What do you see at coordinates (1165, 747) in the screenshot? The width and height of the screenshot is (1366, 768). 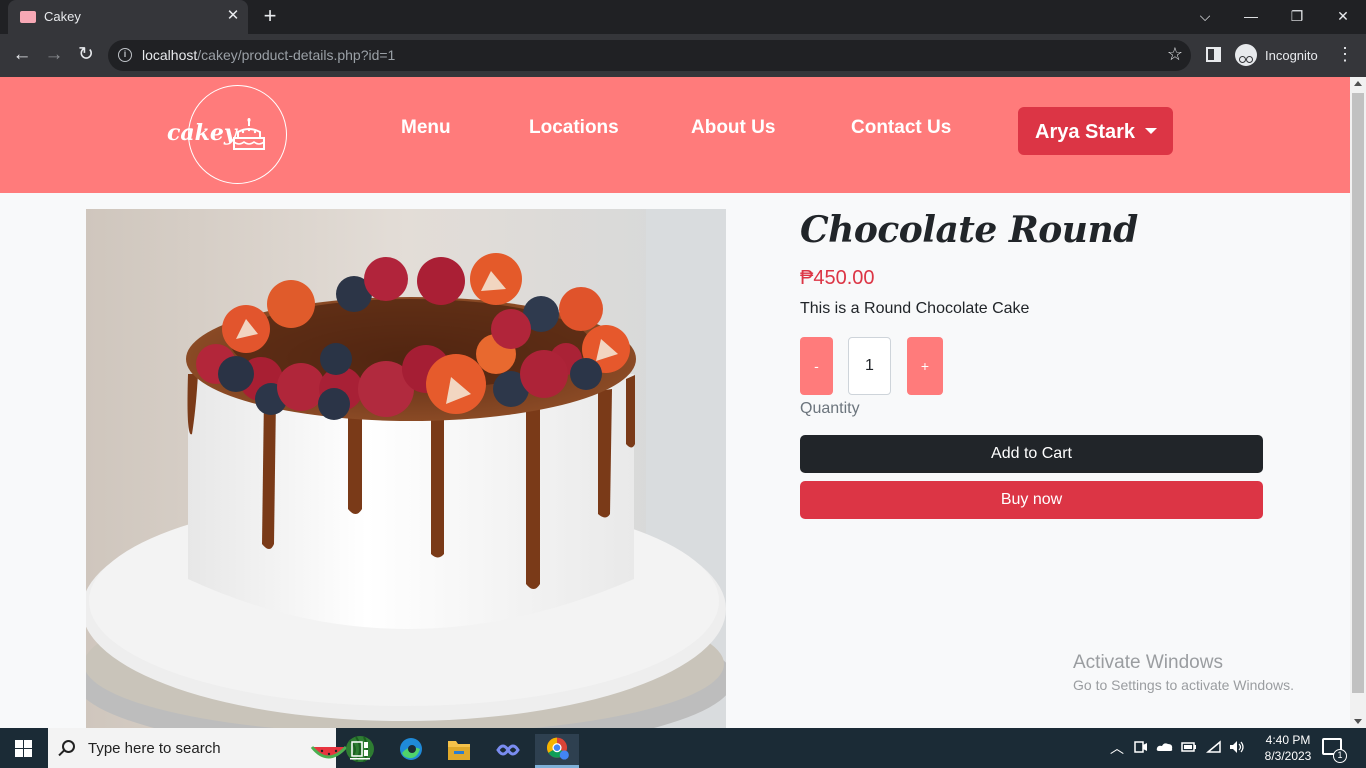 I see `onedrive-icon` at bounding box center [1165, 747].